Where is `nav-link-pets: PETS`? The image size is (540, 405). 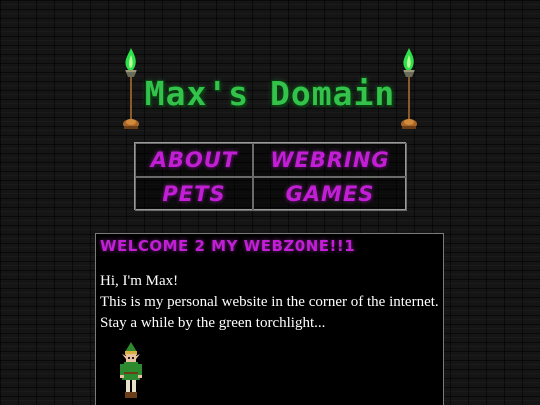
nav-link-pets: PETS is located at coordinates (194, 194).